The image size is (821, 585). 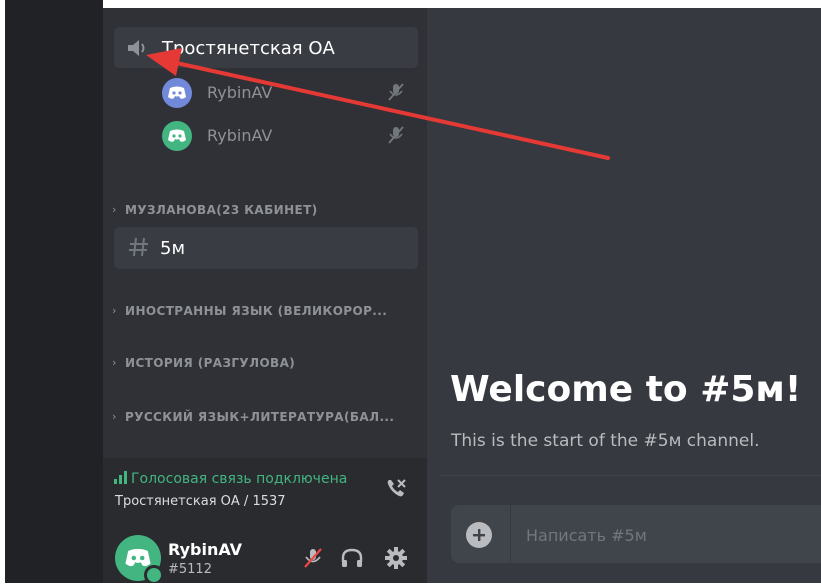 I want to click on category-header: МУЗЛАНОВА(23 КАБИНЕТ), so click(x=221, y=210).